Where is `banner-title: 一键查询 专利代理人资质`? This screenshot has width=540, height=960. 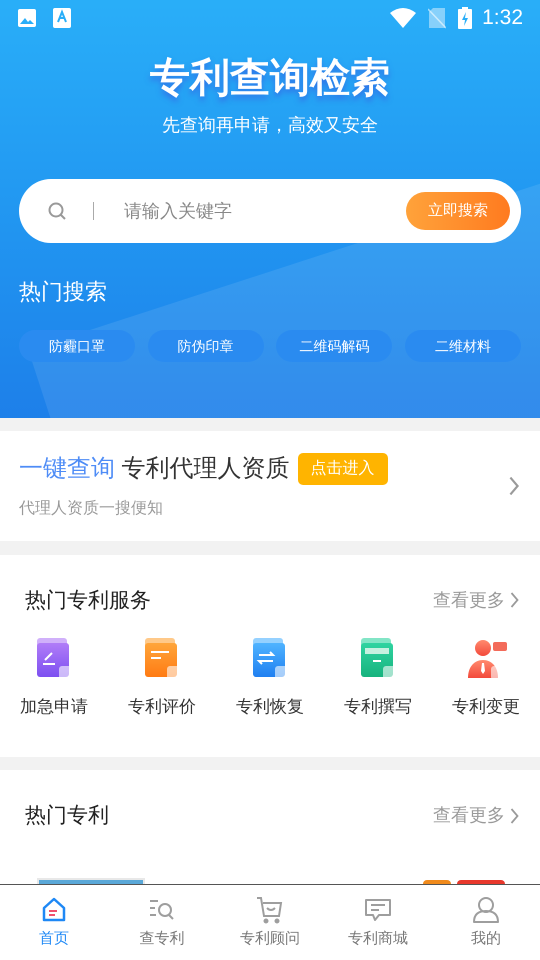
banner-title: 一键查询 专利代理人资质 is located at coordinates (154, 469).